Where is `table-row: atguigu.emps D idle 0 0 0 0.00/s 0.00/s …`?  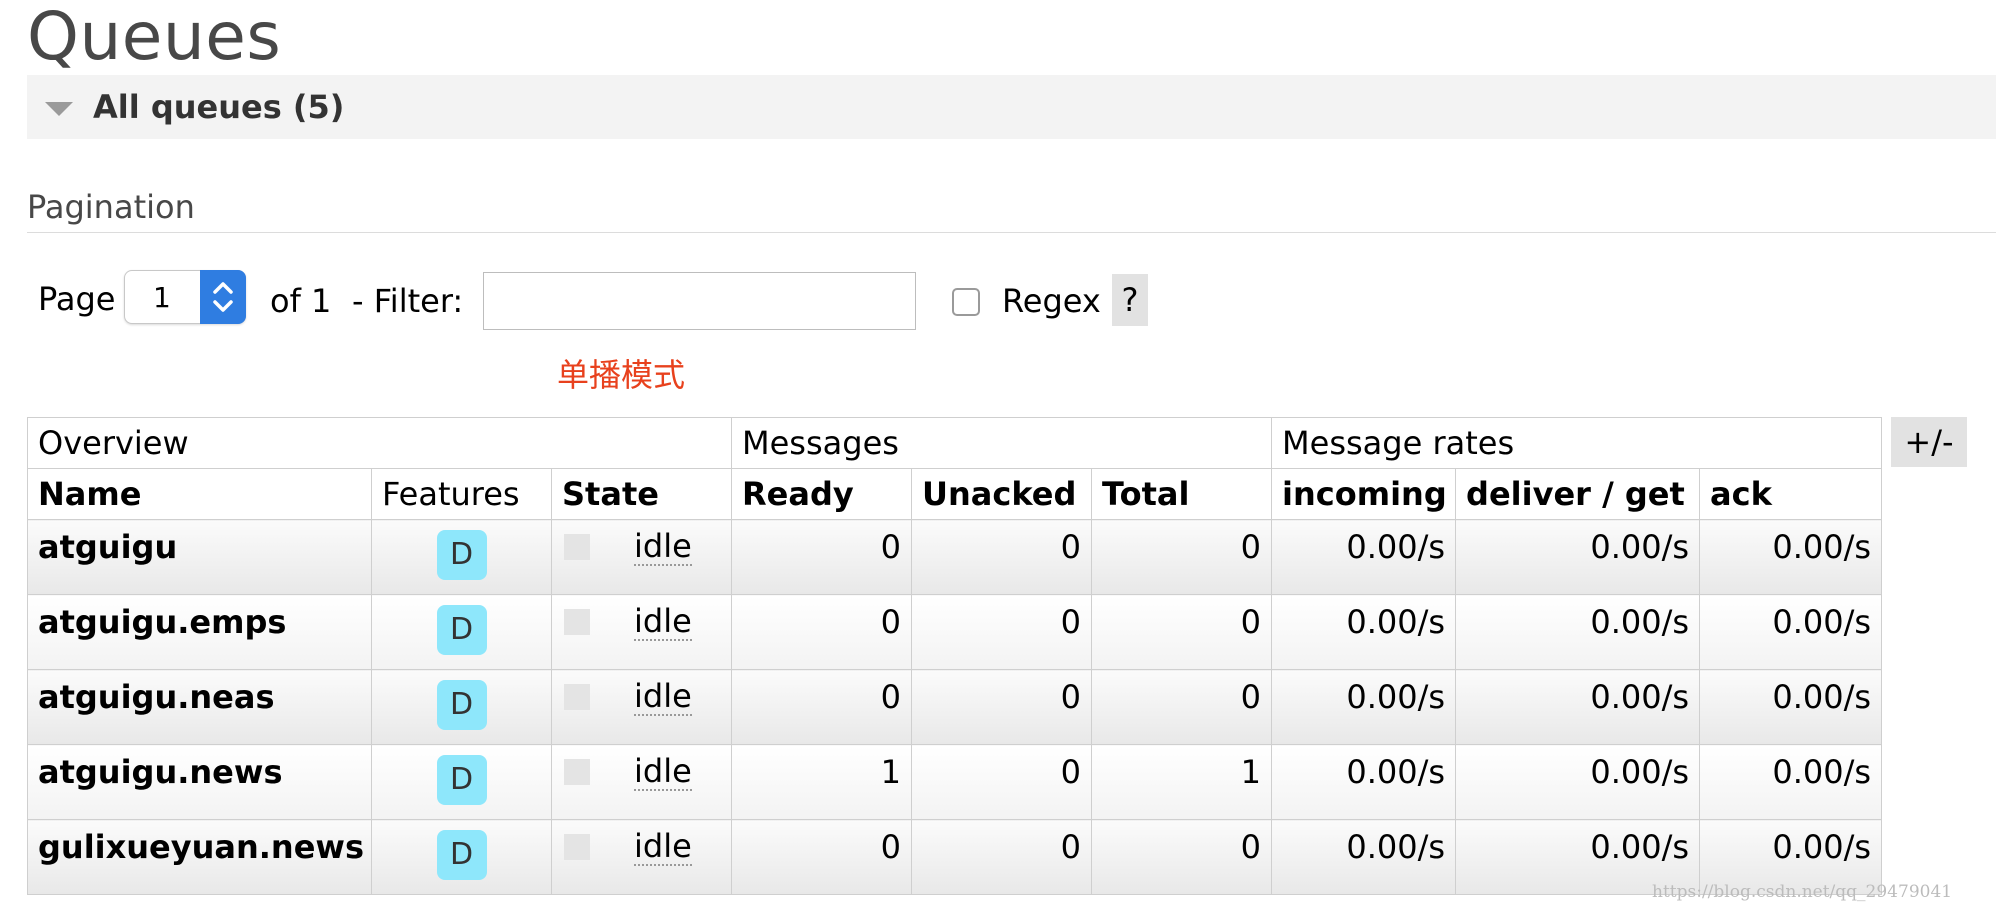 table-row: atguigu.emps D idle 0 0 0 0.00/s 0.00/s … is located at coordinates (955, 632).